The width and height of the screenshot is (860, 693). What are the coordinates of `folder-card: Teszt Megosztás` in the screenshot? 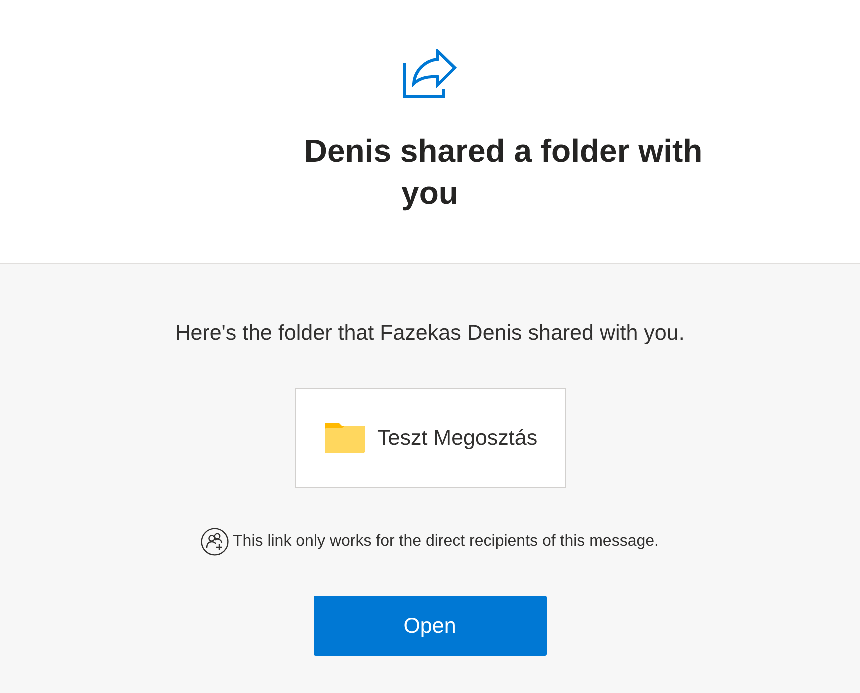 It's located at (430, 438).